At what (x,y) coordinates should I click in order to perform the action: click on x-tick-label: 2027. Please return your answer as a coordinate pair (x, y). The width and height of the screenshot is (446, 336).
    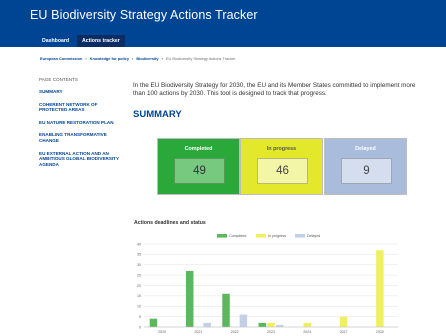
    Looking at the image, I should click on (344, 332).